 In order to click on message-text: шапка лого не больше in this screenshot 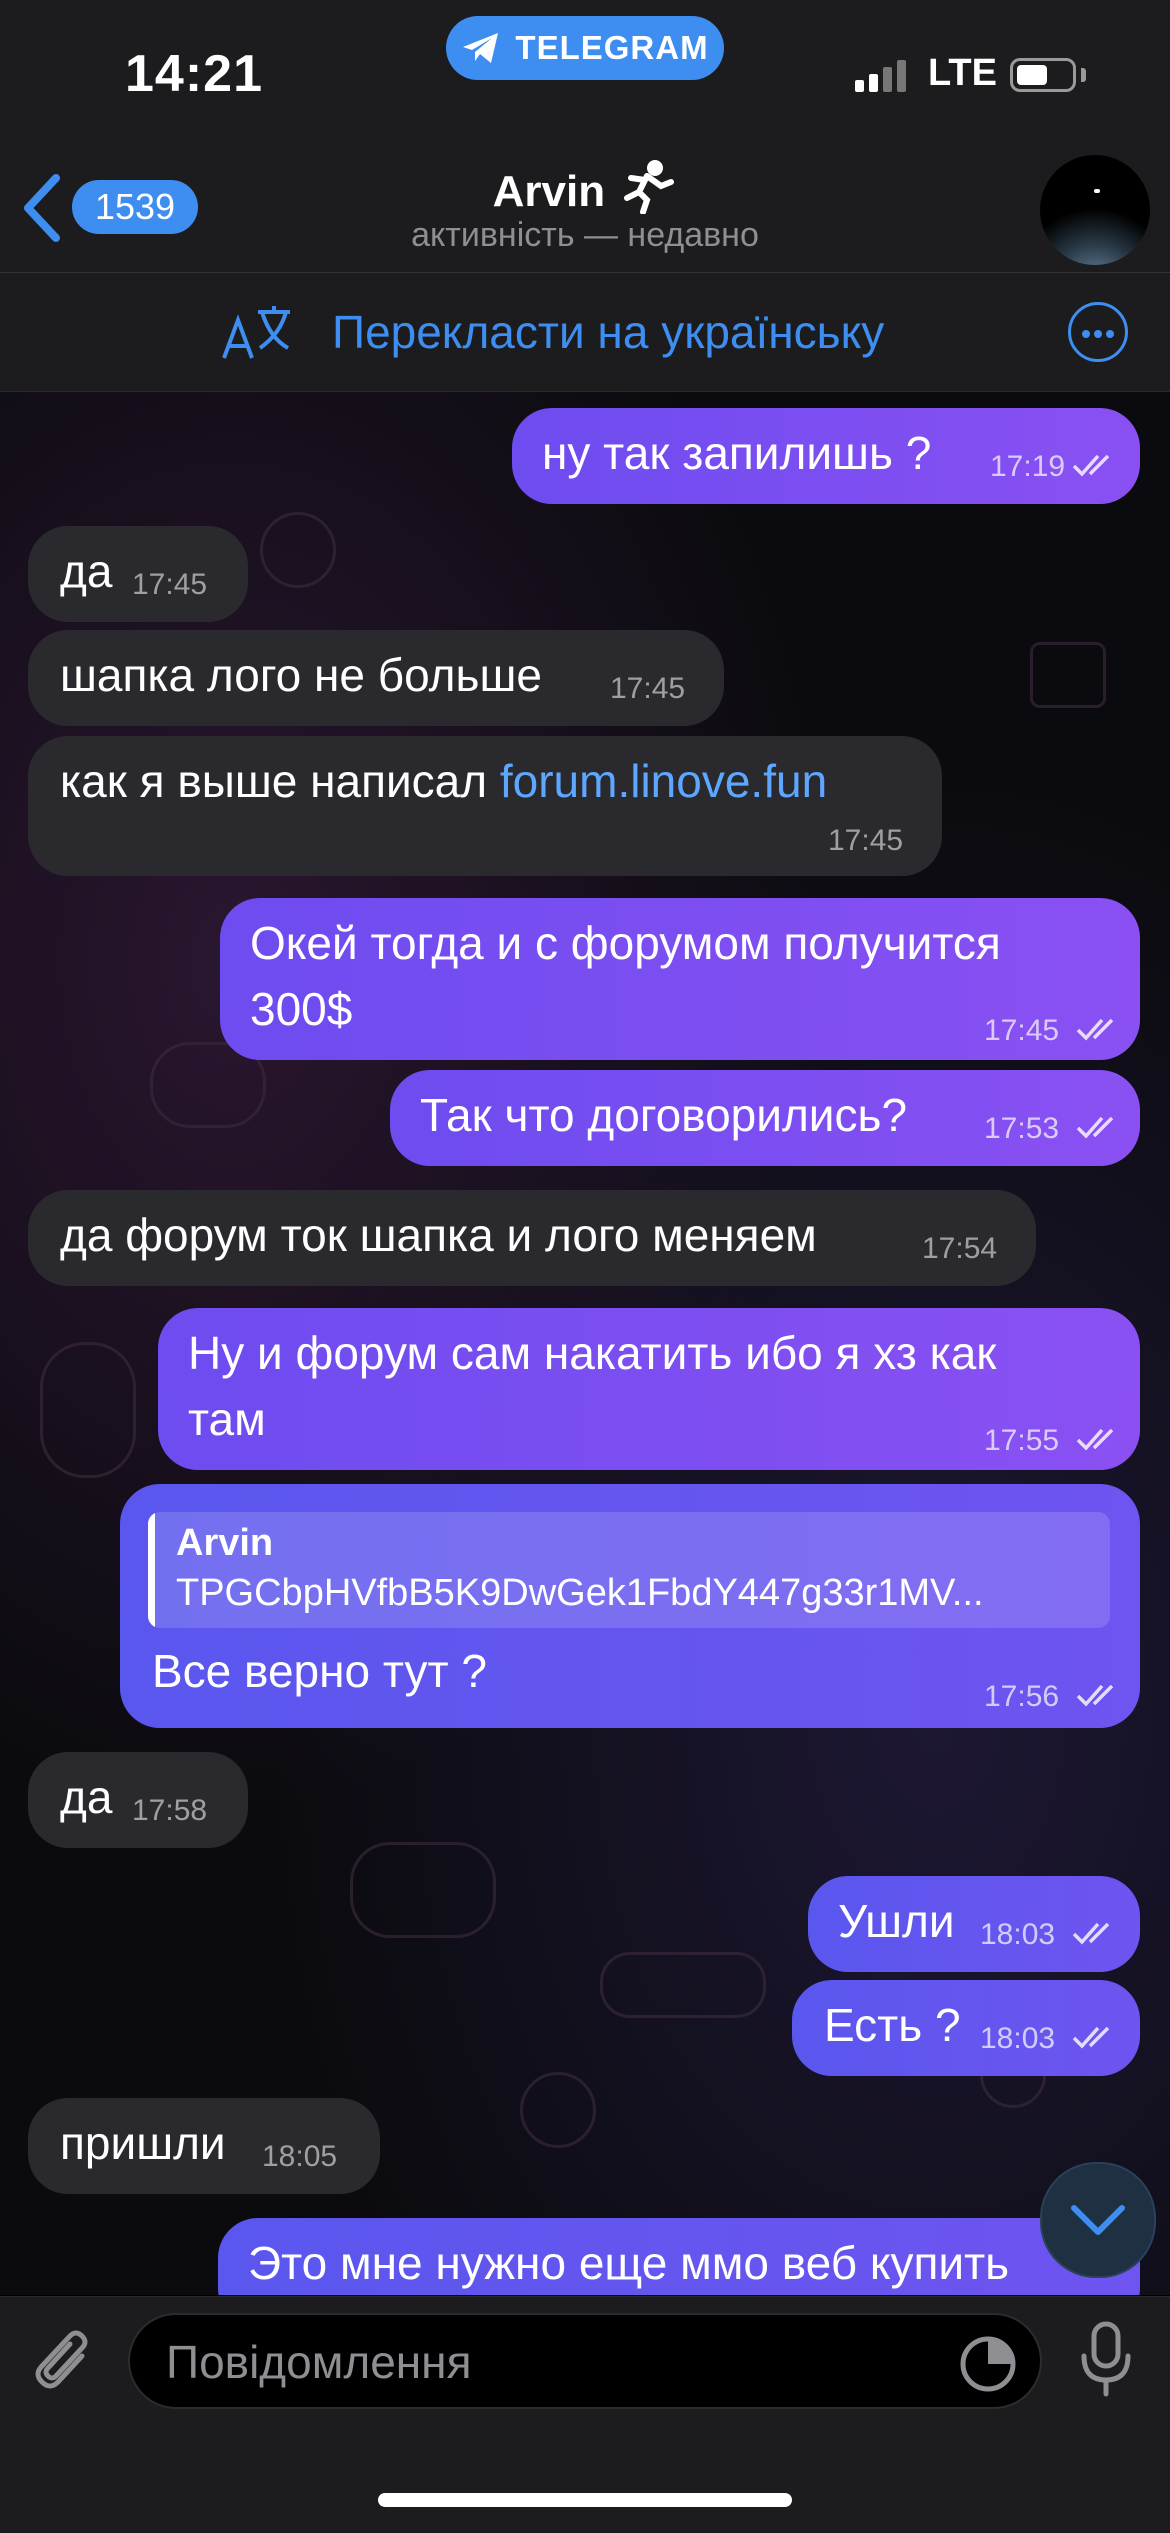, I will do `click(301, 675)`.